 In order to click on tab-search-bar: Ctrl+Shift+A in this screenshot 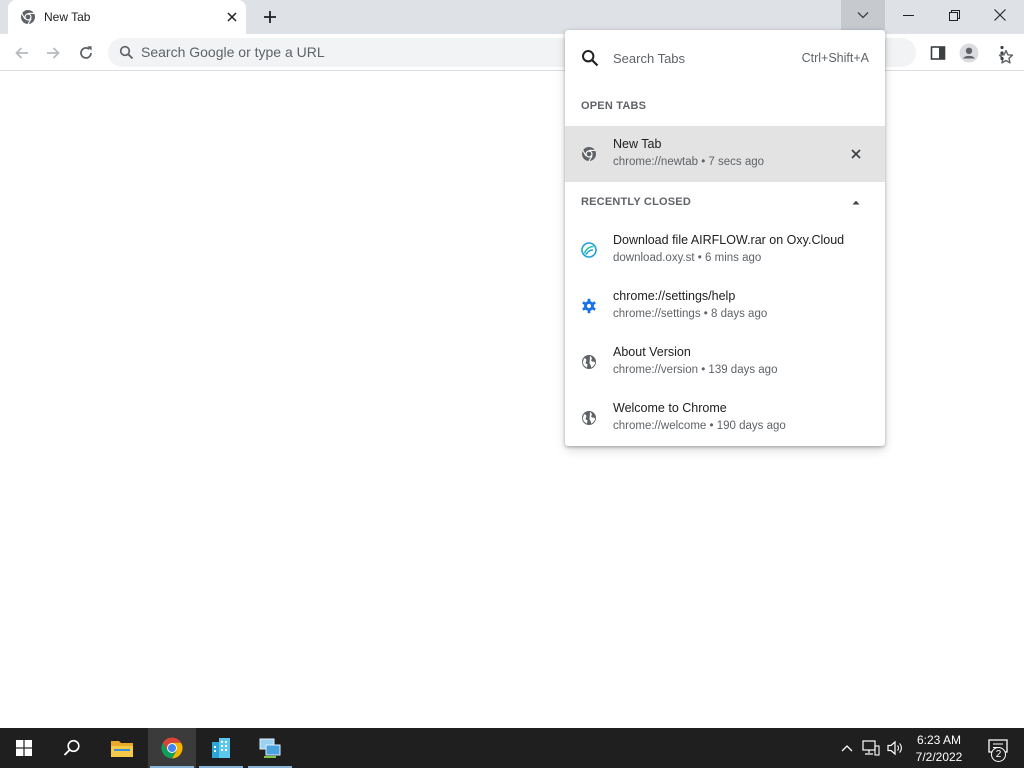, I will do `click(725, 58)`.